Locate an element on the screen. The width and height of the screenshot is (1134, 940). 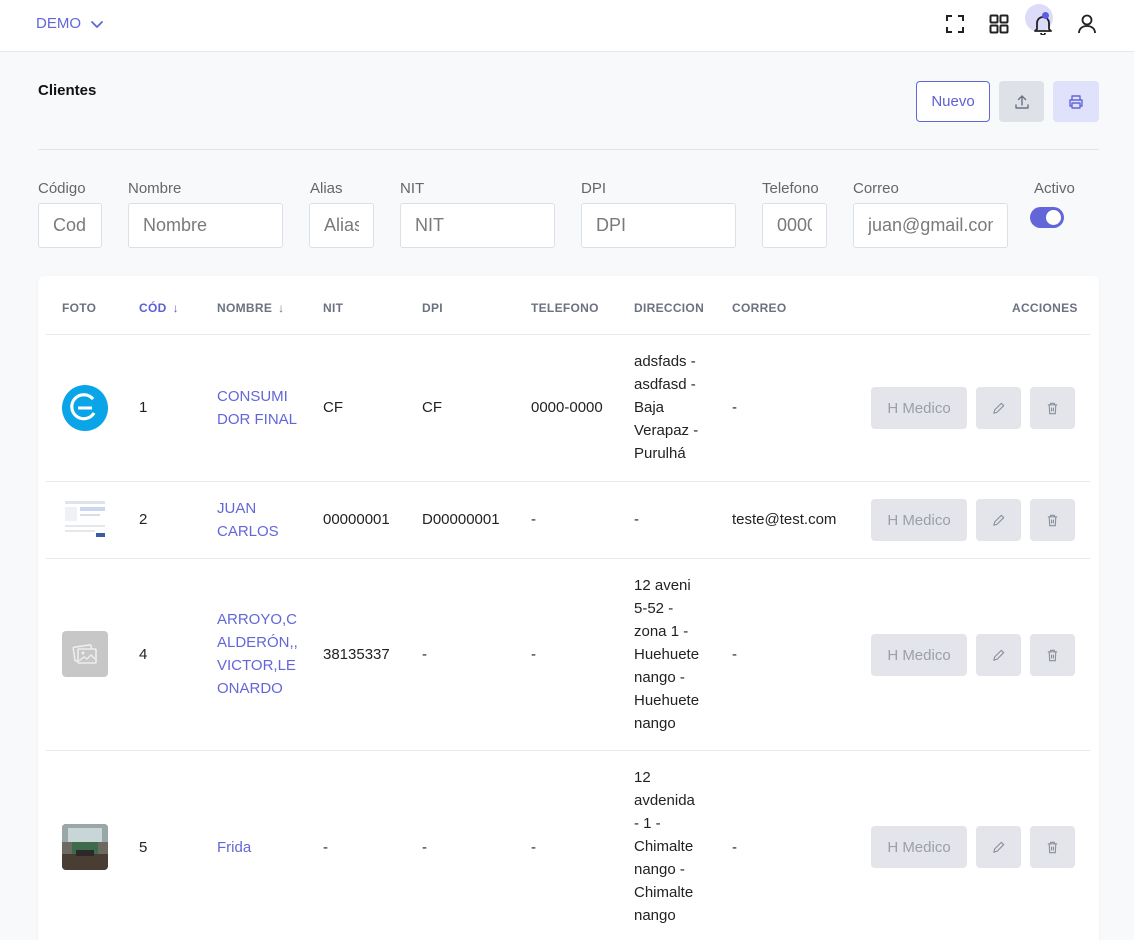
chevron-down-icon is located at coordinates (97, 24).